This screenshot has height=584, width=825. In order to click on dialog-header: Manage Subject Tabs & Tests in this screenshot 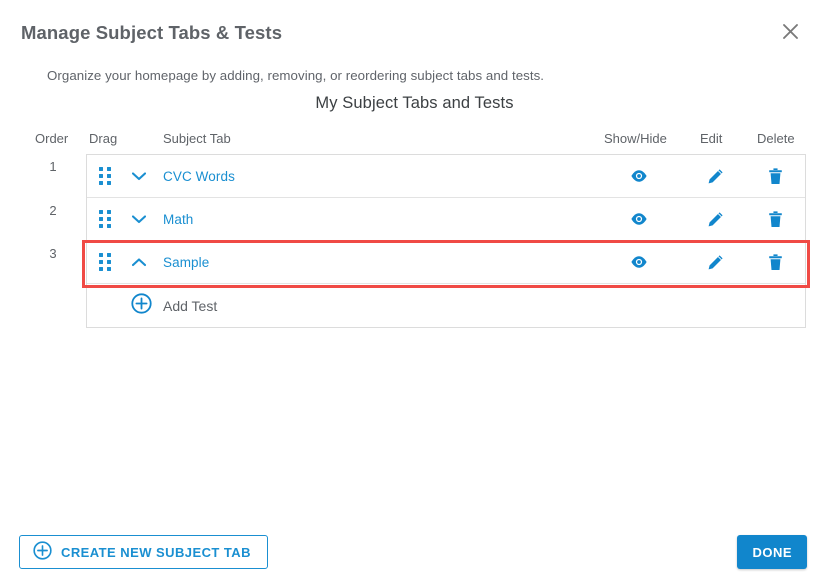, I will do `click(414, 33)`.